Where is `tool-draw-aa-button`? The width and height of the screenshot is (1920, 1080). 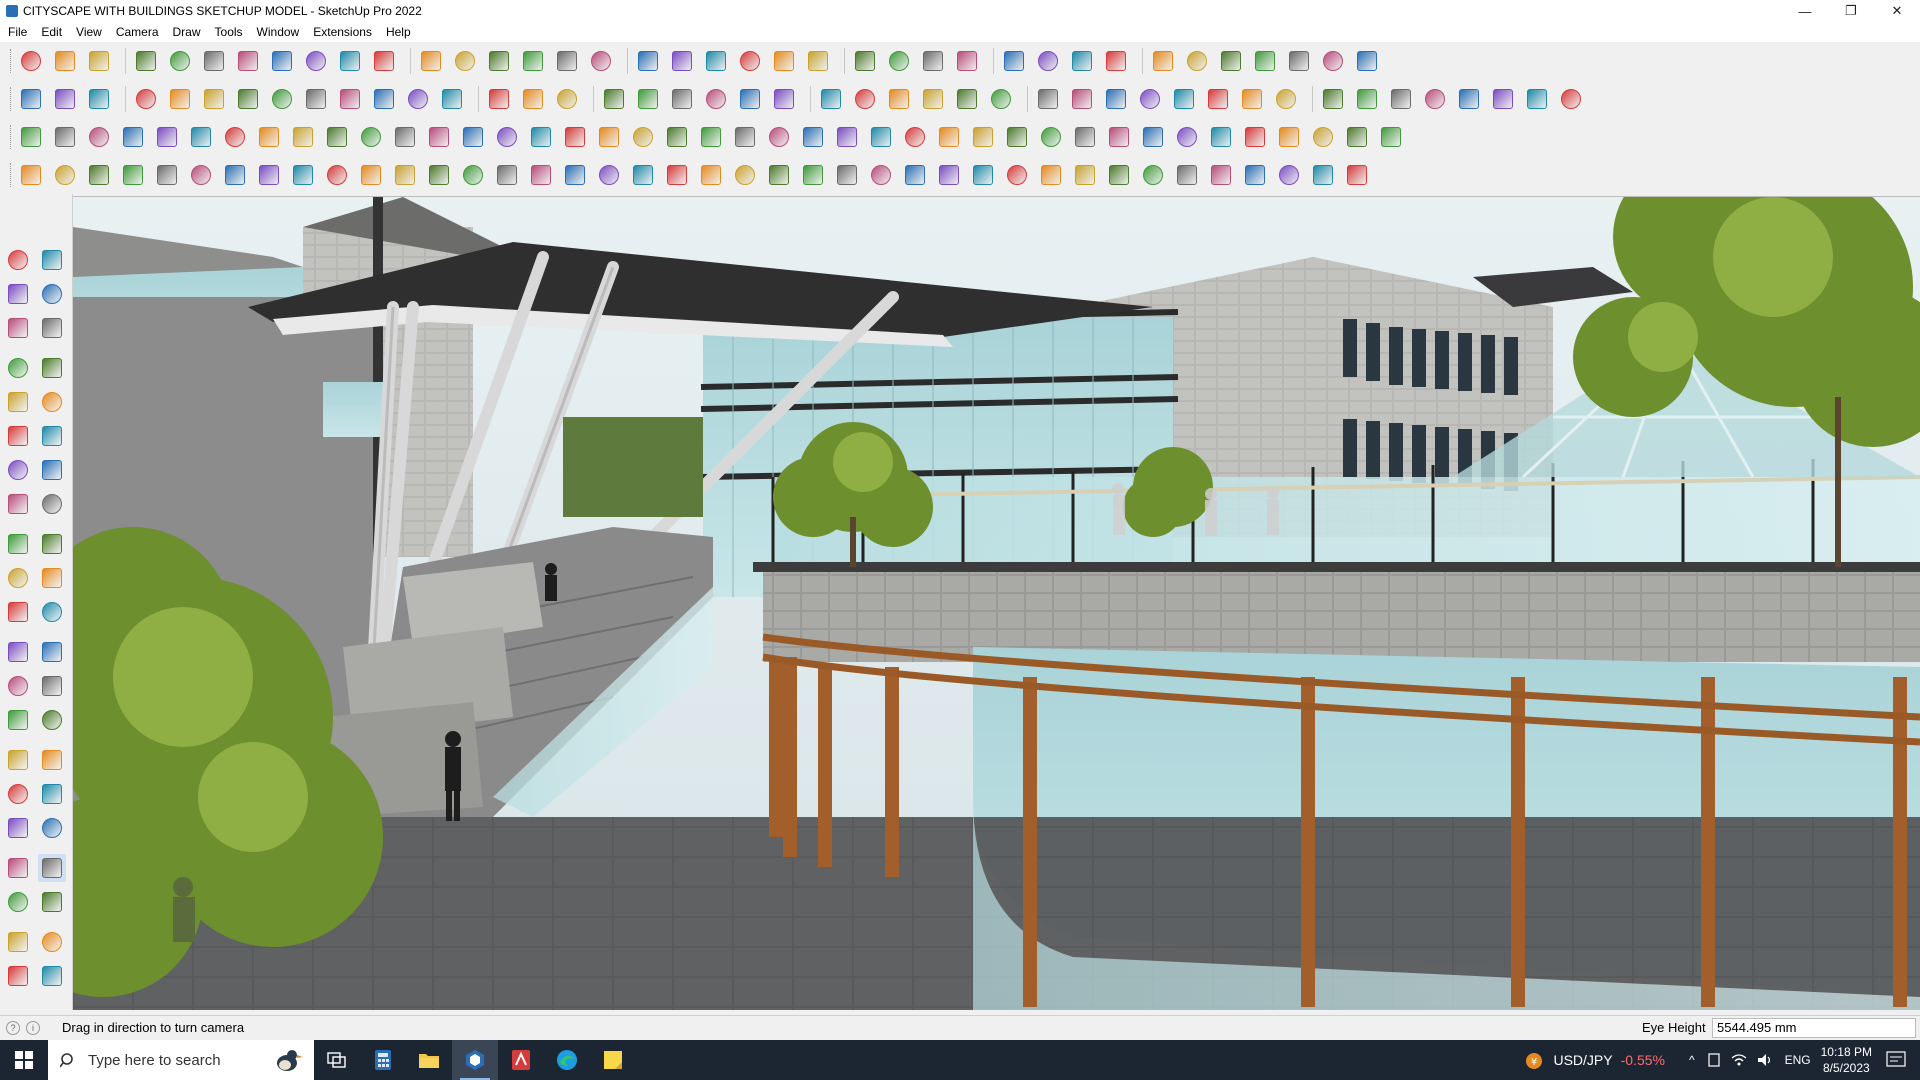 tool-draw-aa-button is located at coordinates (915, 175).